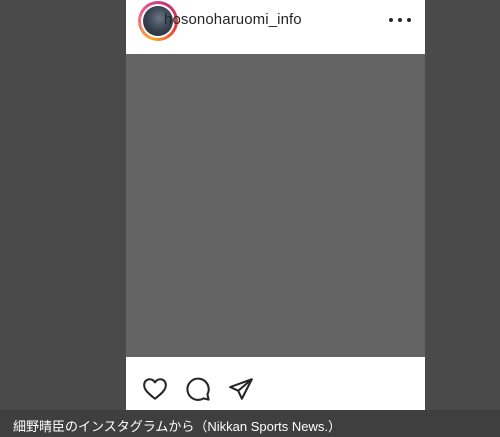 The width and height of the screenshot is (500, 437). Describe the element at coordinates (233, 19) in the screenshot. I see `post-username: hosonoharuomi_info` at that location.